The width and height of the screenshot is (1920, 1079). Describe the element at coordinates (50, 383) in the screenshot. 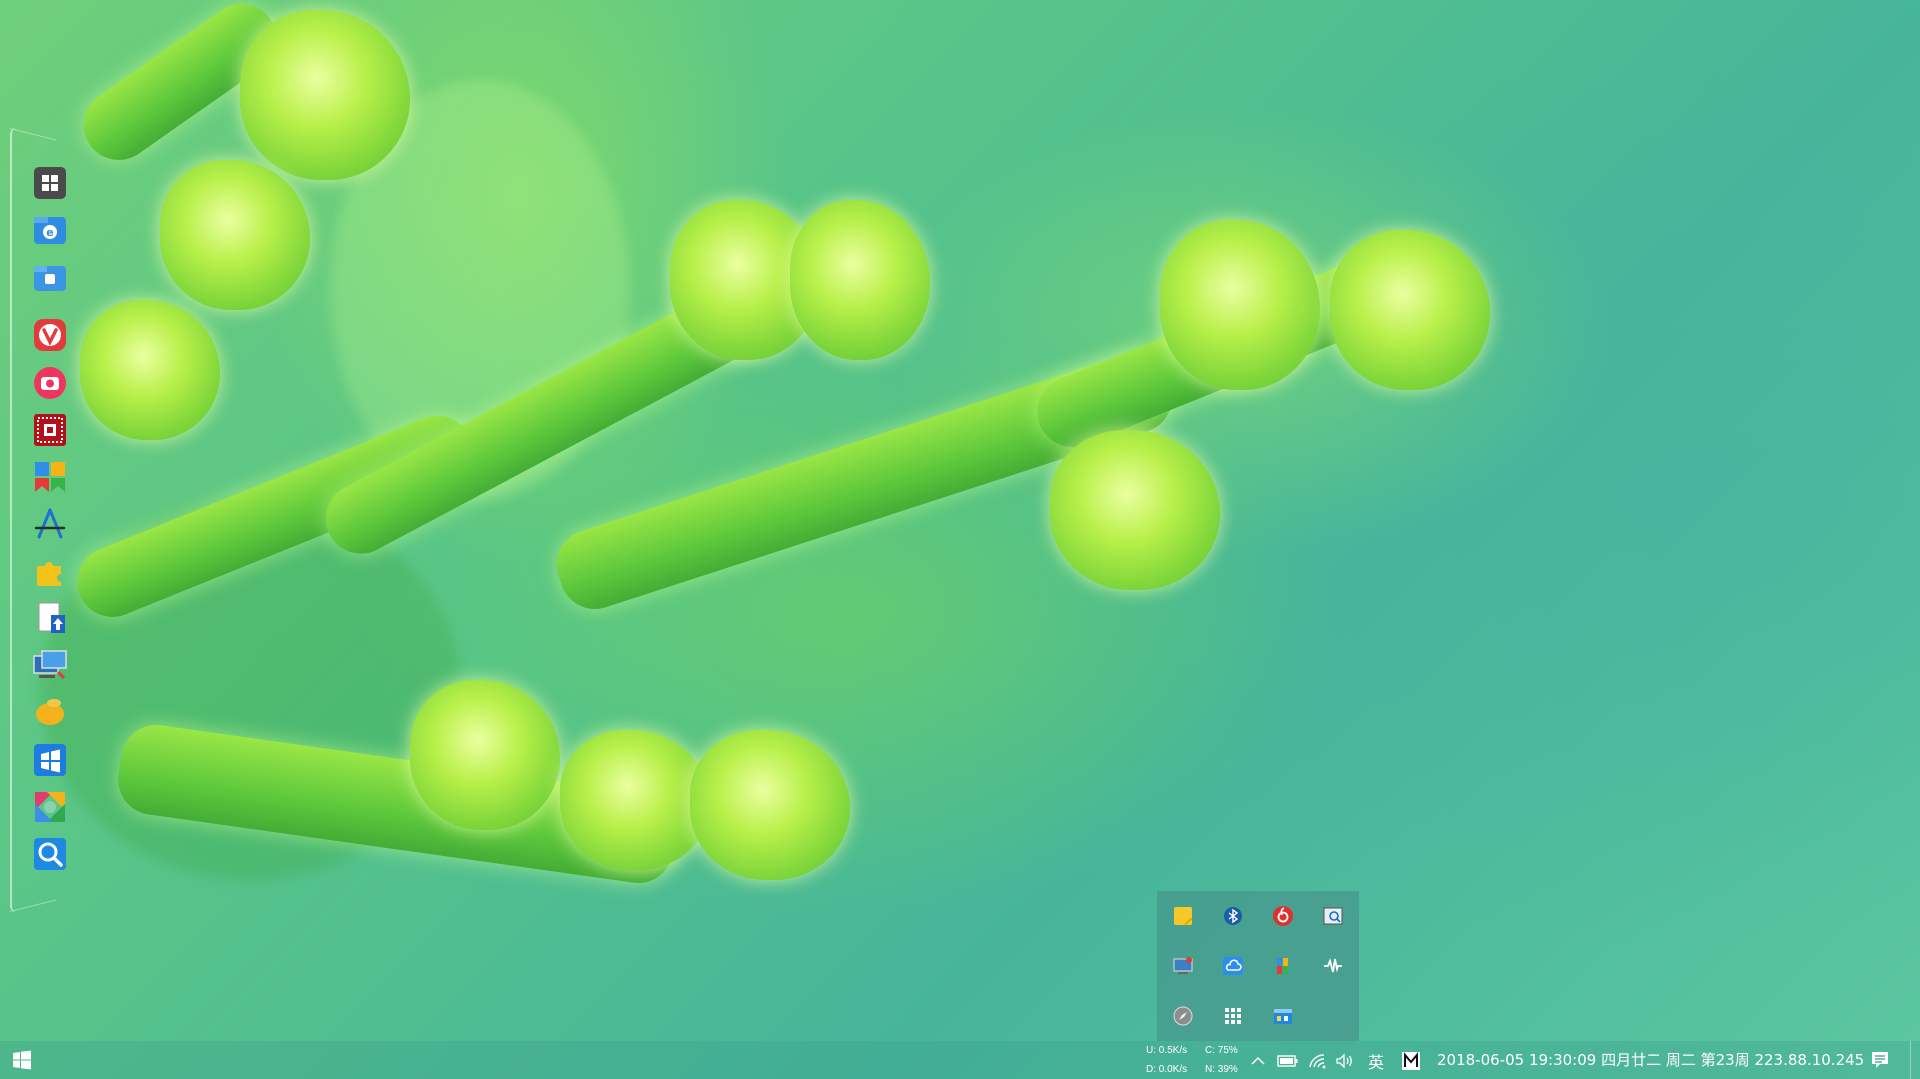

I see `camera-icon` at that location.